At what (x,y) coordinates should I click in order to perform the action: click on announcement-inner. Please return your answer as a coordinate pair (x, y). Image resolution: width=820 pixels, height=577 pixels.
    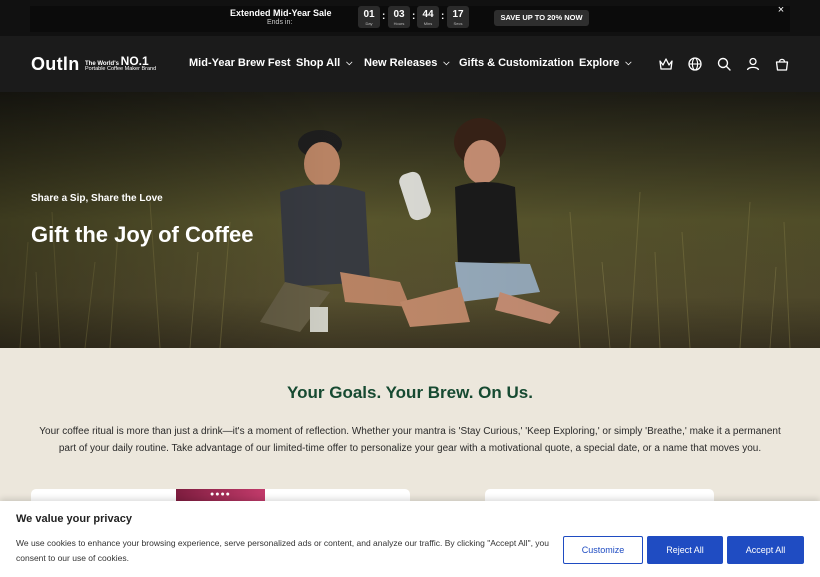
    Looking at the image, I should click on (410, 19).